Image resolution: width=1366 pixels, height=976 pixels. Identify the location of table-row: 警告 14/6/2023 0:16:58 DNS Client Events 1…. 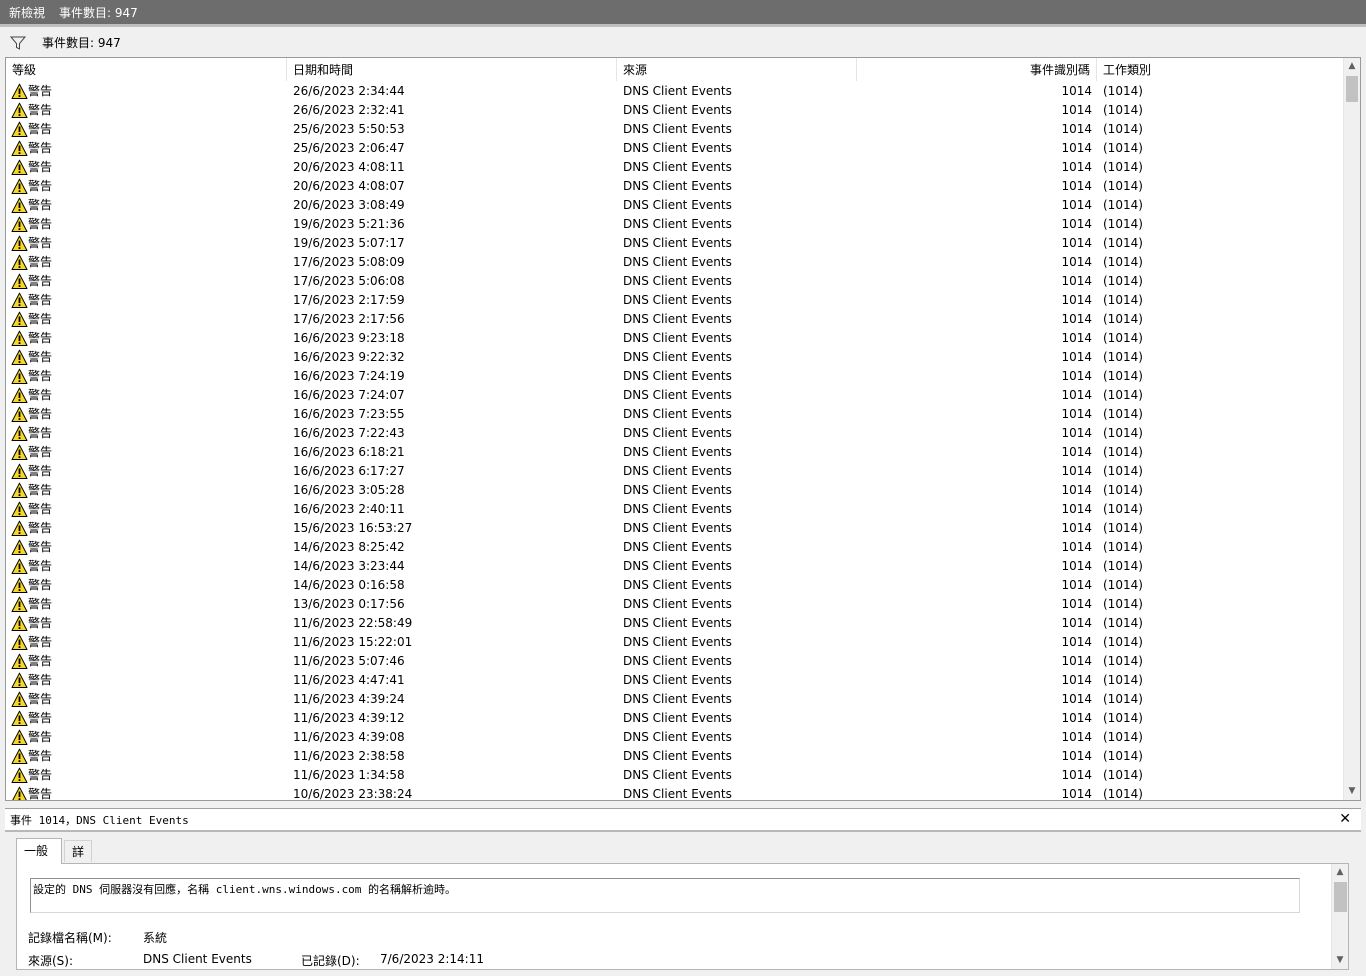
(675, 585).